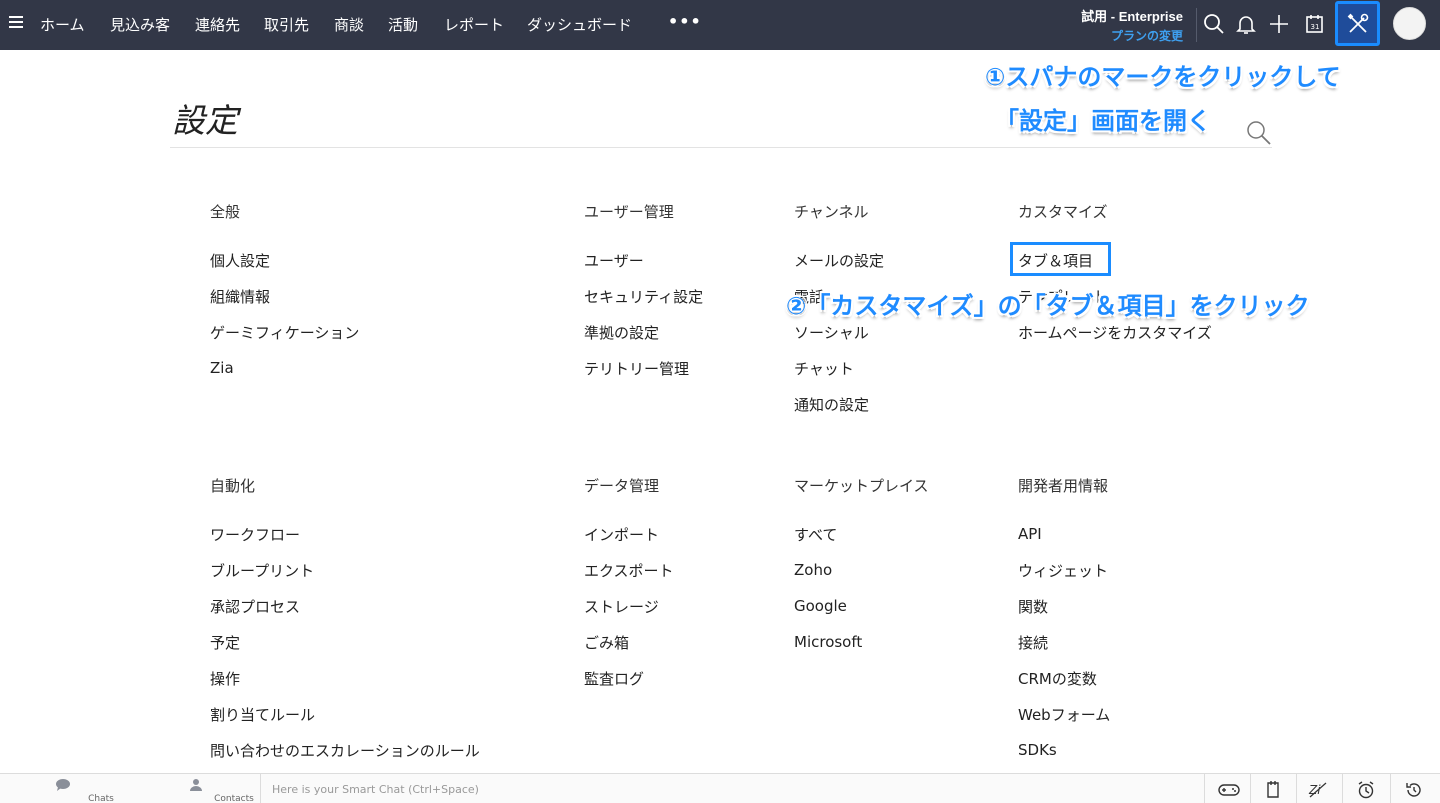  I want to click on notes-icon, so click(1274, 790).